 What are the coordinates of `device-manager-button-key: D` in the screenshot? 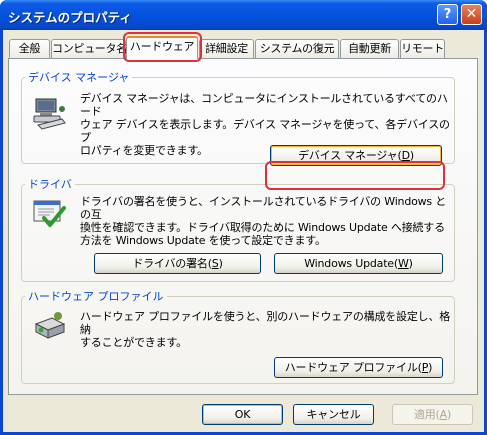 It's located at (405, 155).